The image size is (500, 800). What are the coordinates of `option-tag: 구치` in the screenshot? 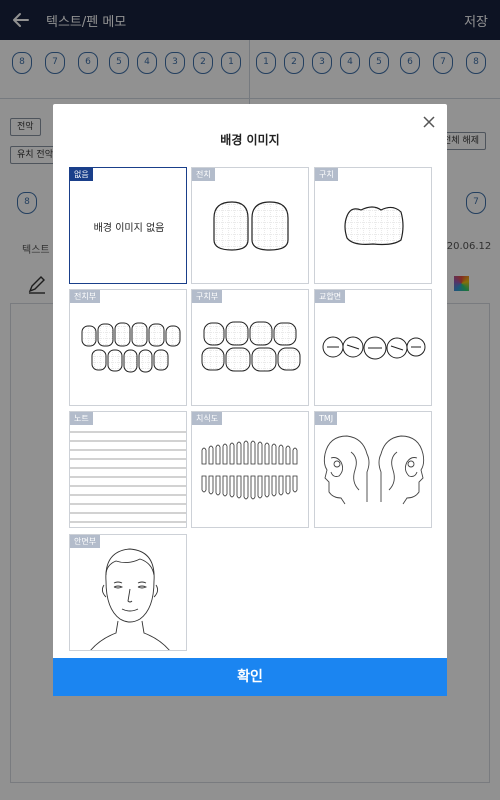 It's located at (326, 174).